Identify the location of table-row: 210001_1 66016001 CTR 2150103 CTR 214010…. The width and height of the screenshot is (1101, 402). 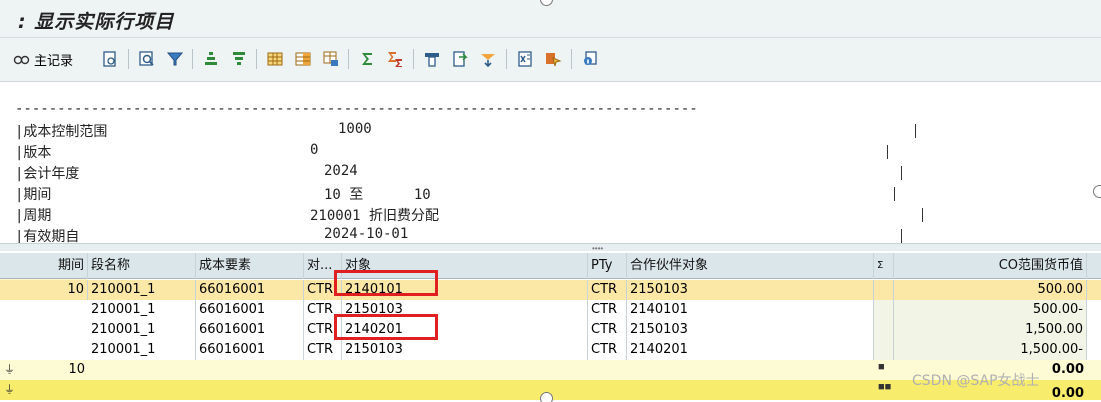
(550, 310).